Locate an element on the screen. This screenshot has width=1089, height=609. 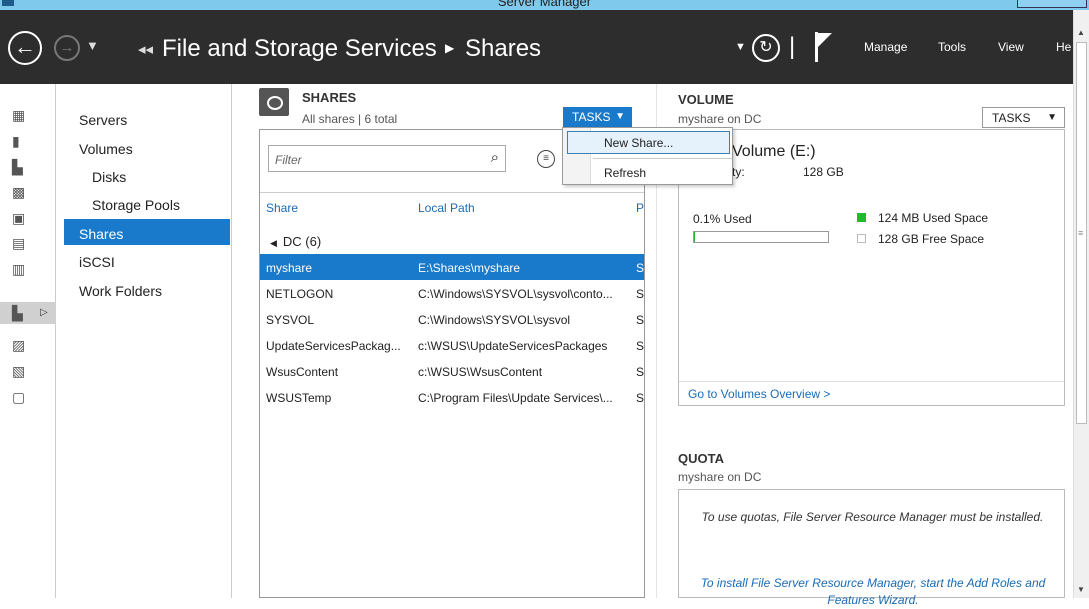
menu-tools: Tools is located at coordinates (952, 47).